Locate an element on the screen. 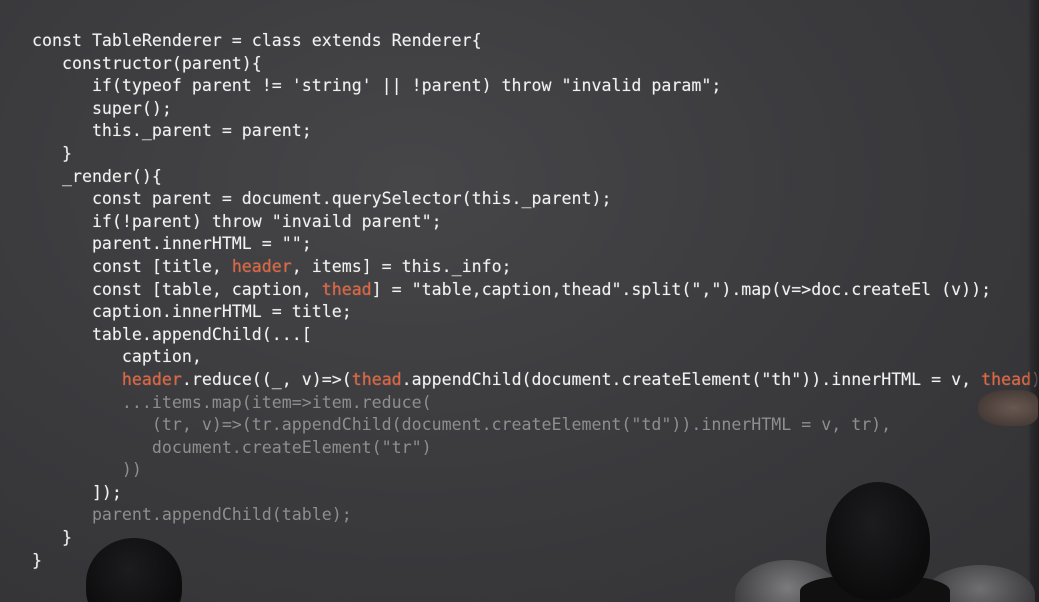  dimmed-code-text: parent.appendChild(table); is located at coordinates (192, 515).